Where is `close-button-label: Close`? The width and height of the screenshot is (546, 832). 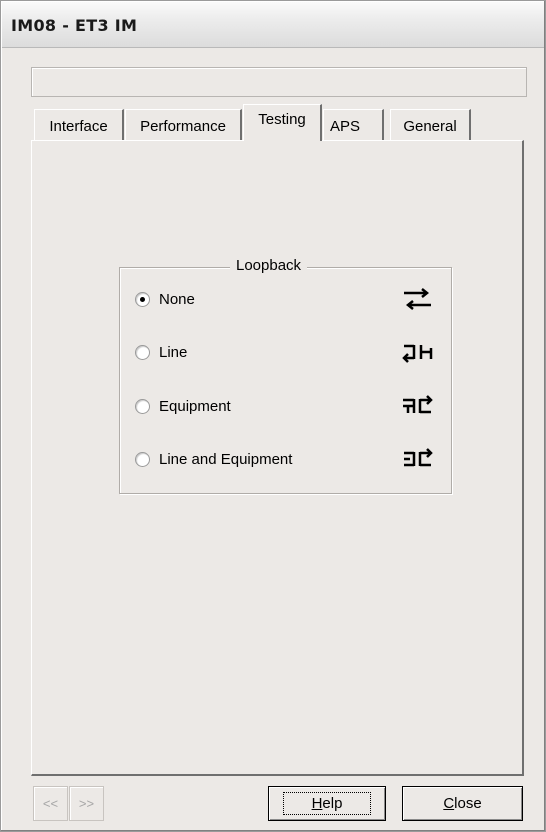
close-button-label: Close is located at coordinates (462, 803).